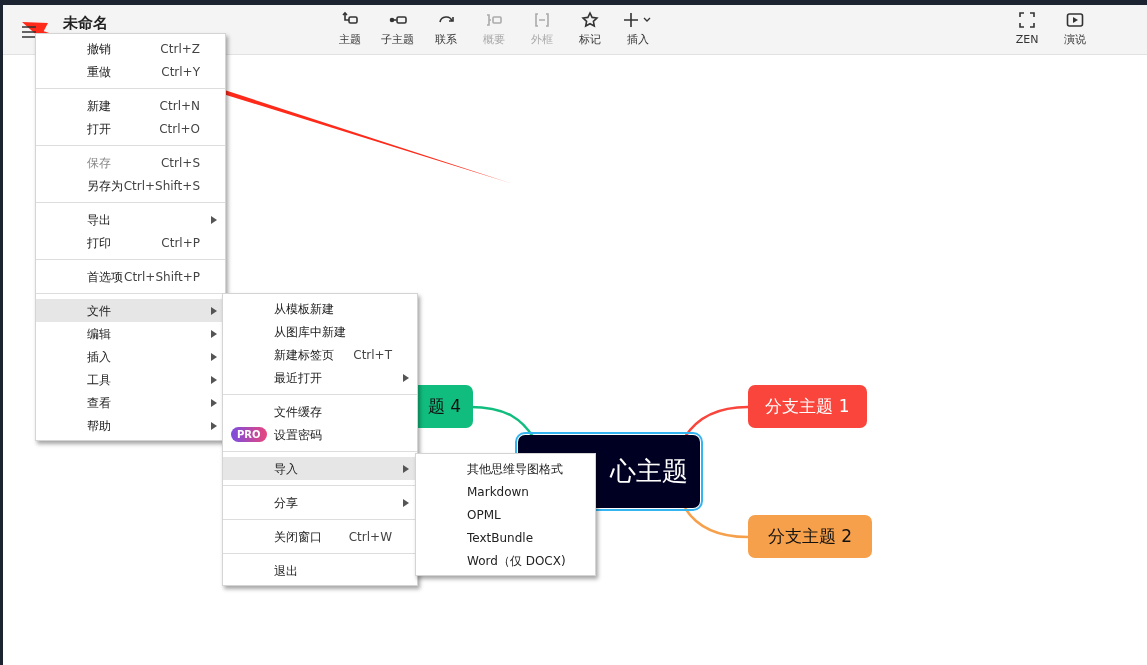  What do you see at coordinates (807, 406) in the screenshot?
I see `branch-topic: 分支主题 1` at bounding box center [807, 406].